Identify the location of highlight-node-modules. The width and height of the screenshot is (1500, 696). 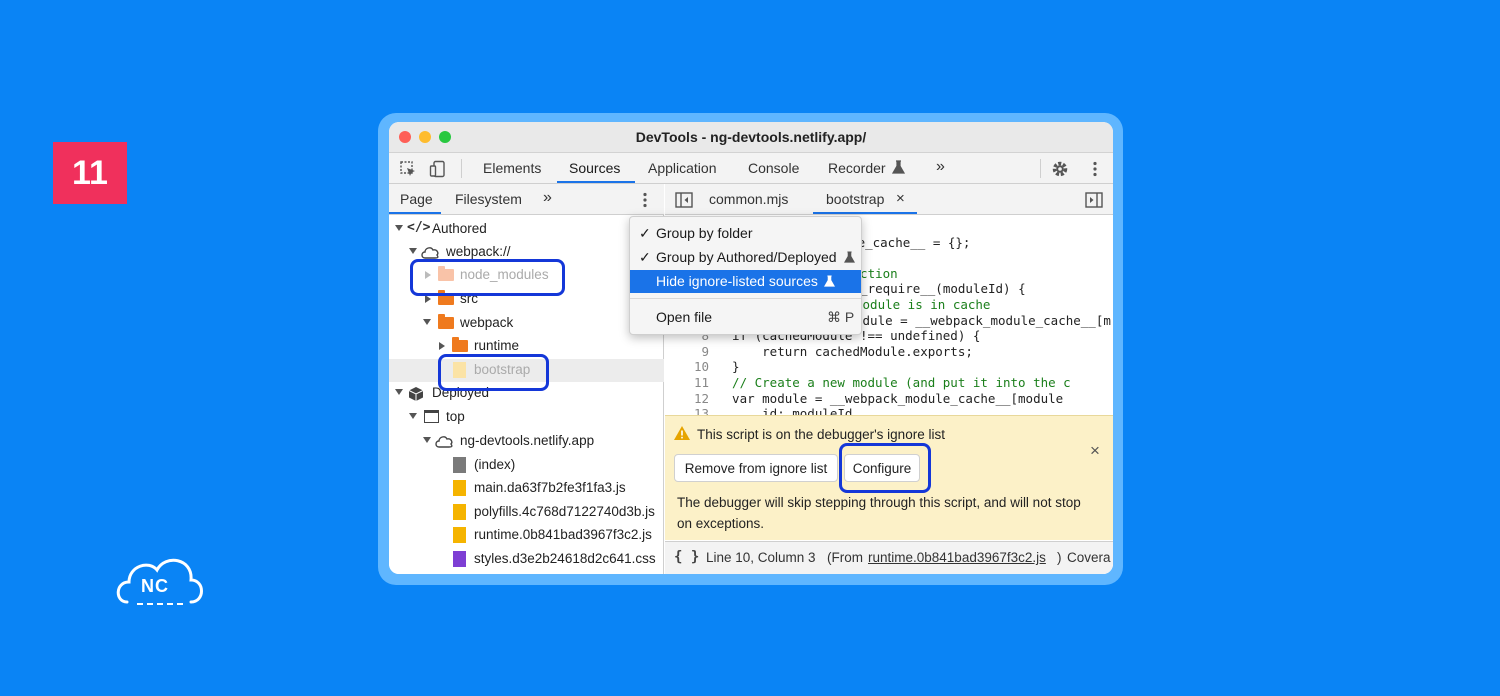
(487, 277).